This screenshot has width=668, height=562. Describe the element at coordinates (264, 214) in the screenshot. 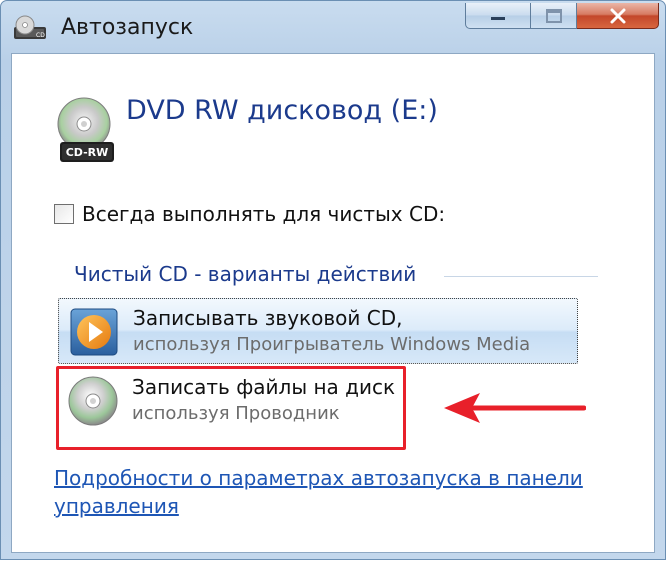

I see `always-do-label: Всегда выполнять для чистых CD:` at that location.